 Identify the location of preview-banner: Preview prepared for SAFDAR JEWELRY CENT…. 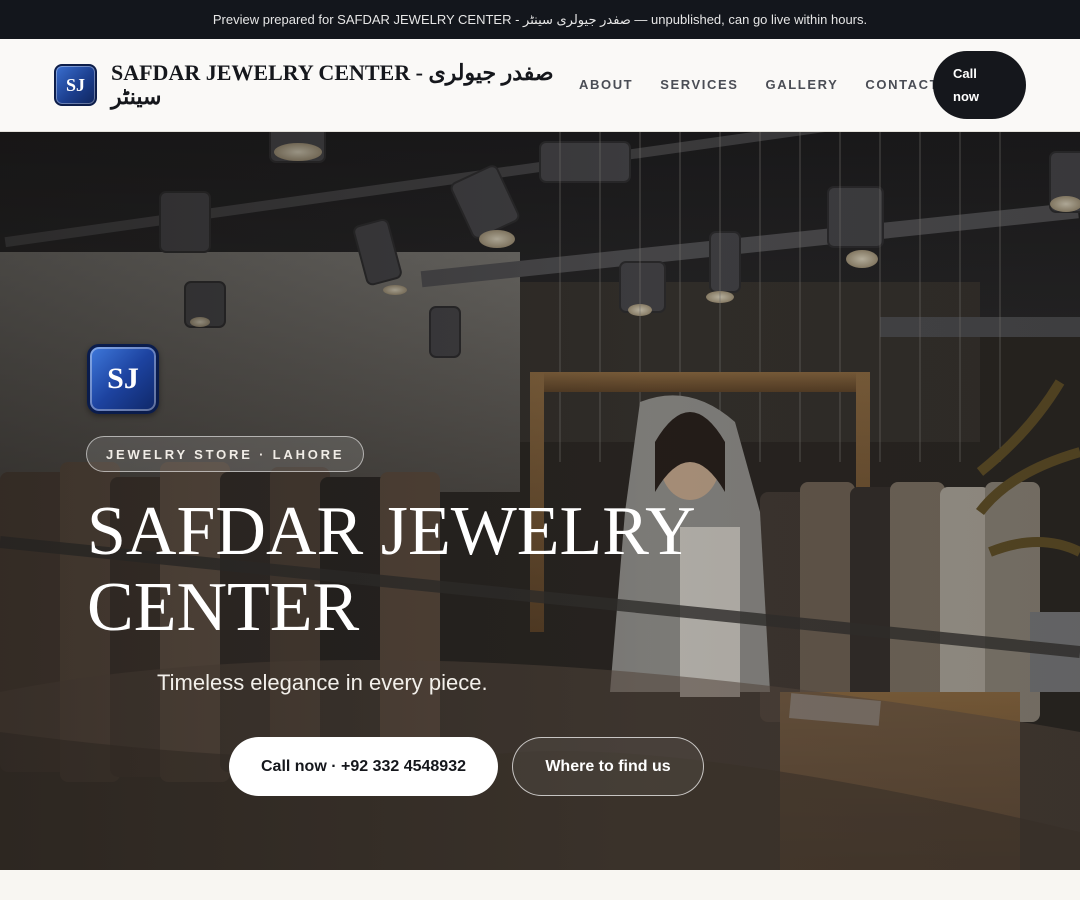
(540, 19).